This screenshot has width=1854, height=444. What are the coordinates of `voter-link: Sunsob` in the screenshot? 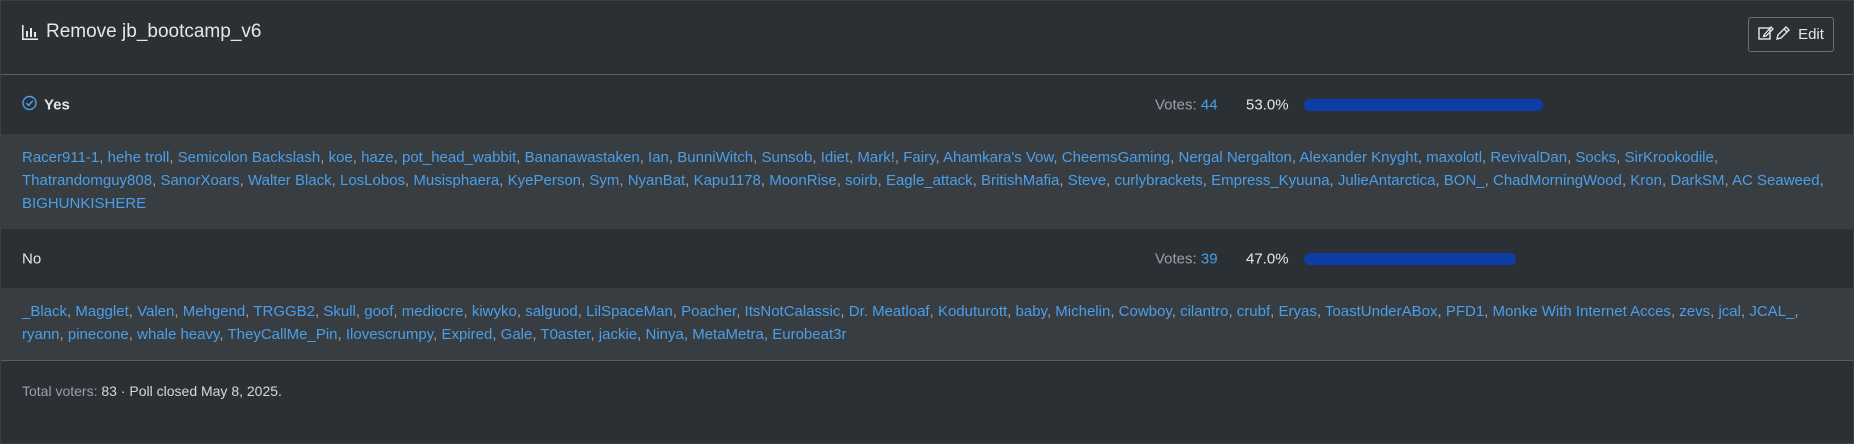 It's located at (786, 157).